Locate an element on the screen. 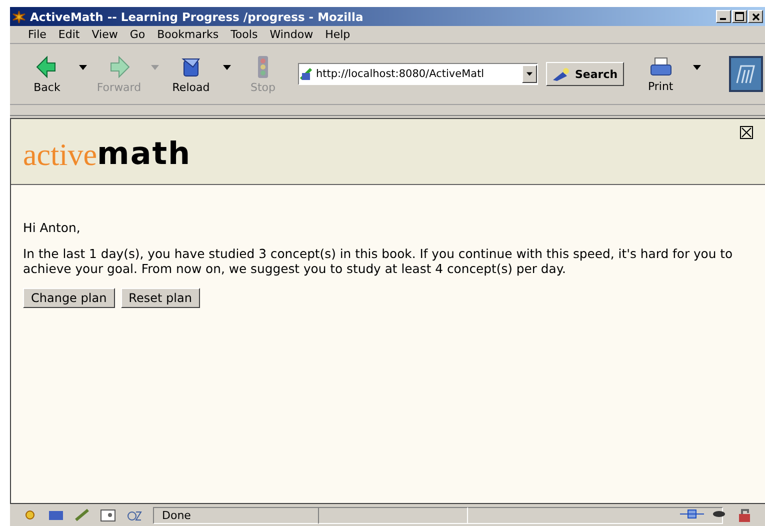 The width and height of the screenshot is (765, 526). search-button: Search is located at coordinates (585, 74).